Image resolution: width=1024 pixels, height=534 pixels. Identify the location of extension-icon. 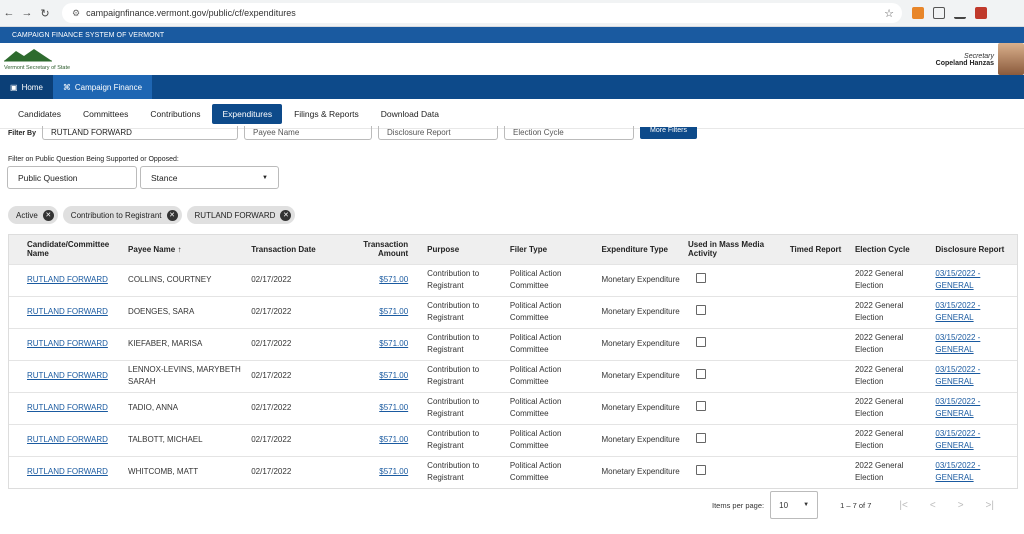
(918, 13).